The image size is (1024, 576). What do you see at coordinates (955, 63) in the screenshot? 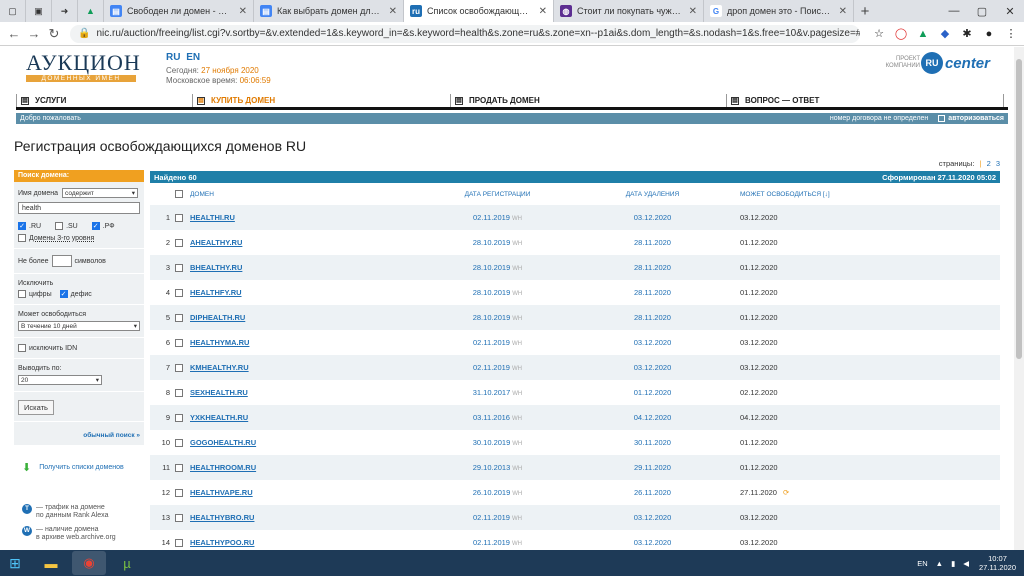
I see `rucenter-logo: RU center` at bounding box center [955, 63].